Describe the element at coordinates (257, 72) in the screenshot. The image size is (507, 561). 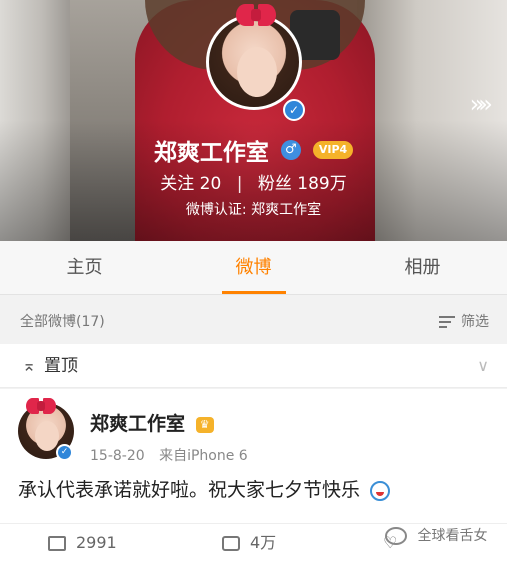
I see `avatar-face` at that location.